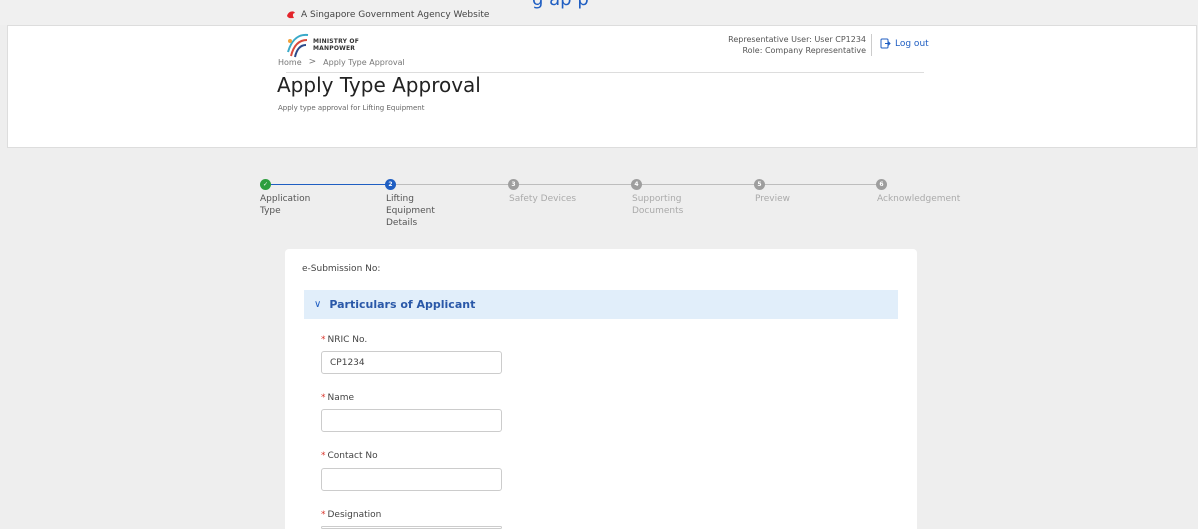 This screenshot has width=1198, height=529. Describe the element at coordinates (658, 205) in the screenshot. I see `step-4-label: Supporting Documents` at that location.